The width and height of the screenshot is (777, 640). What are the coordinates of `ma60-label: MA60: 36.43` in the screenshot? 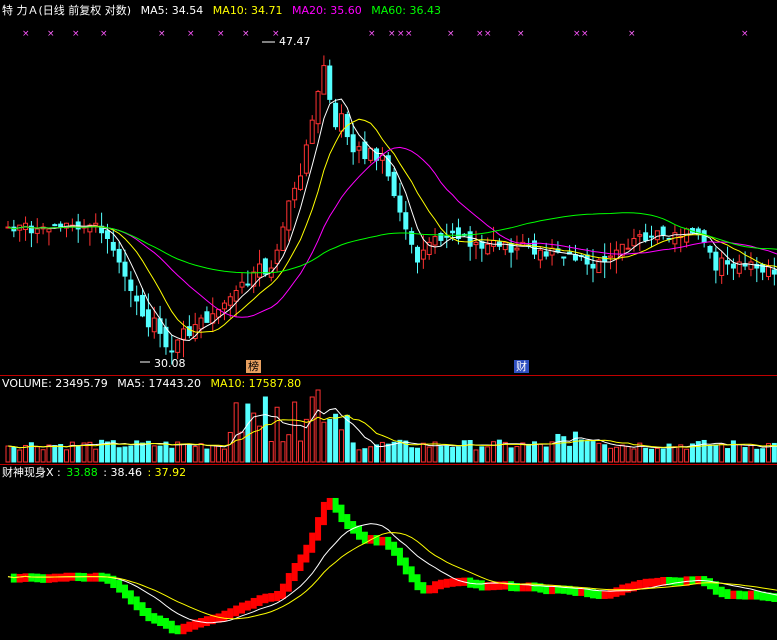 It's located at (406, 10).